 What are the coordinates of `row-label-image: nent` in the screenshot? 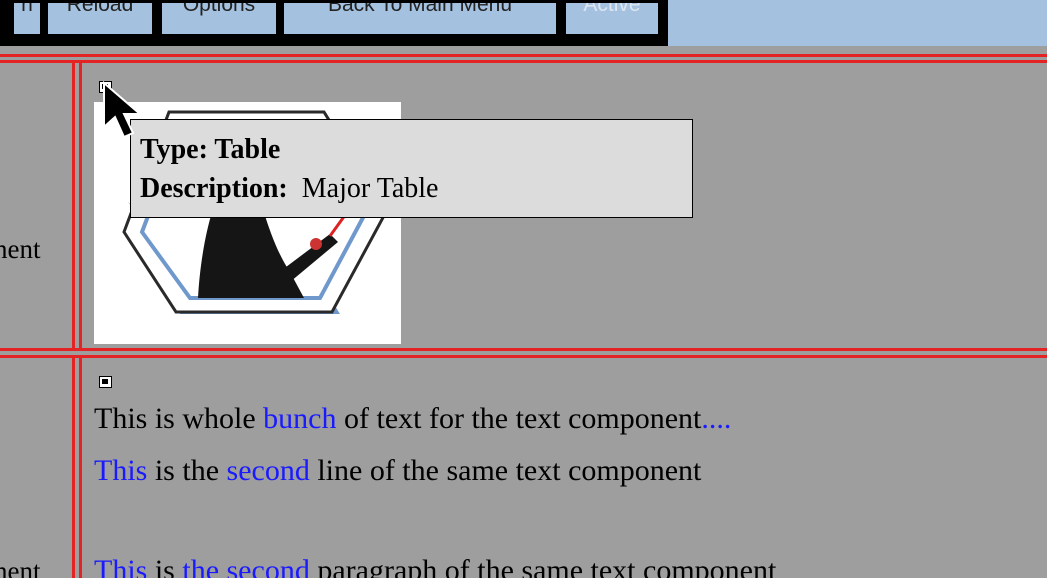 It's located at (20, 249).